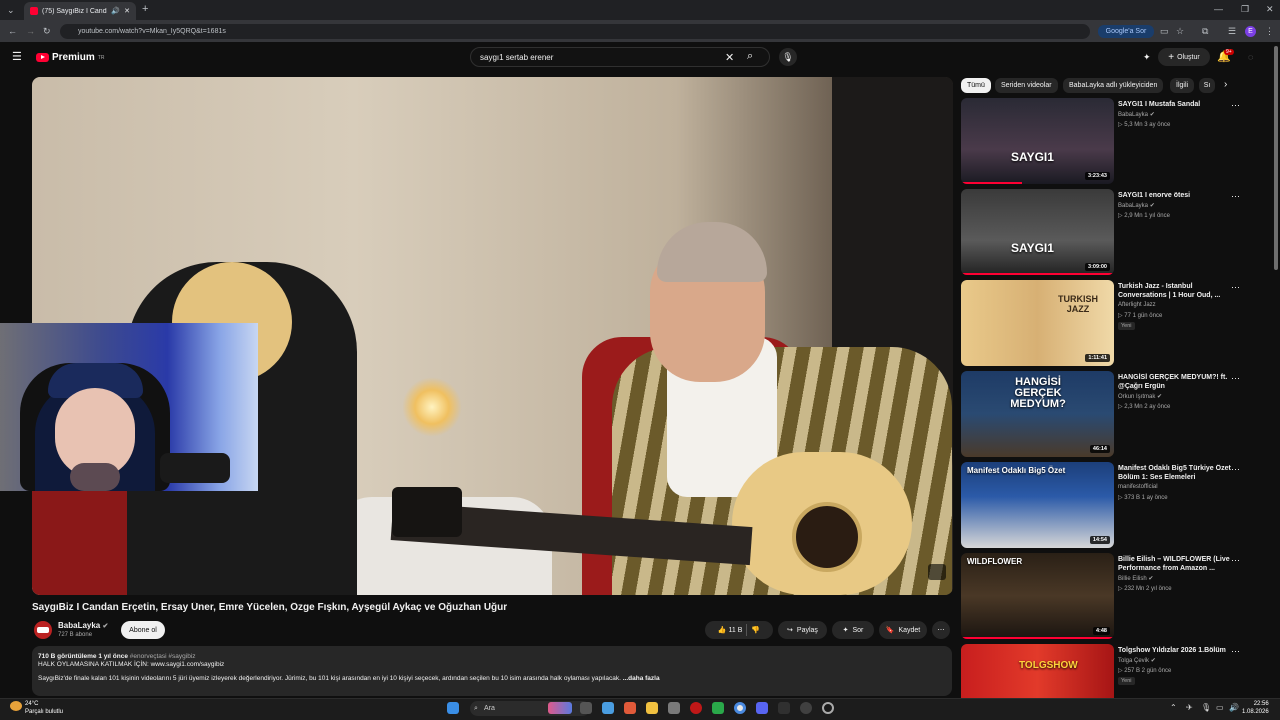 This screenshot has height=720, width=1280. I want to click on search-input: saygı1 sertab erener ✕ ⌕, so click(620, 57).